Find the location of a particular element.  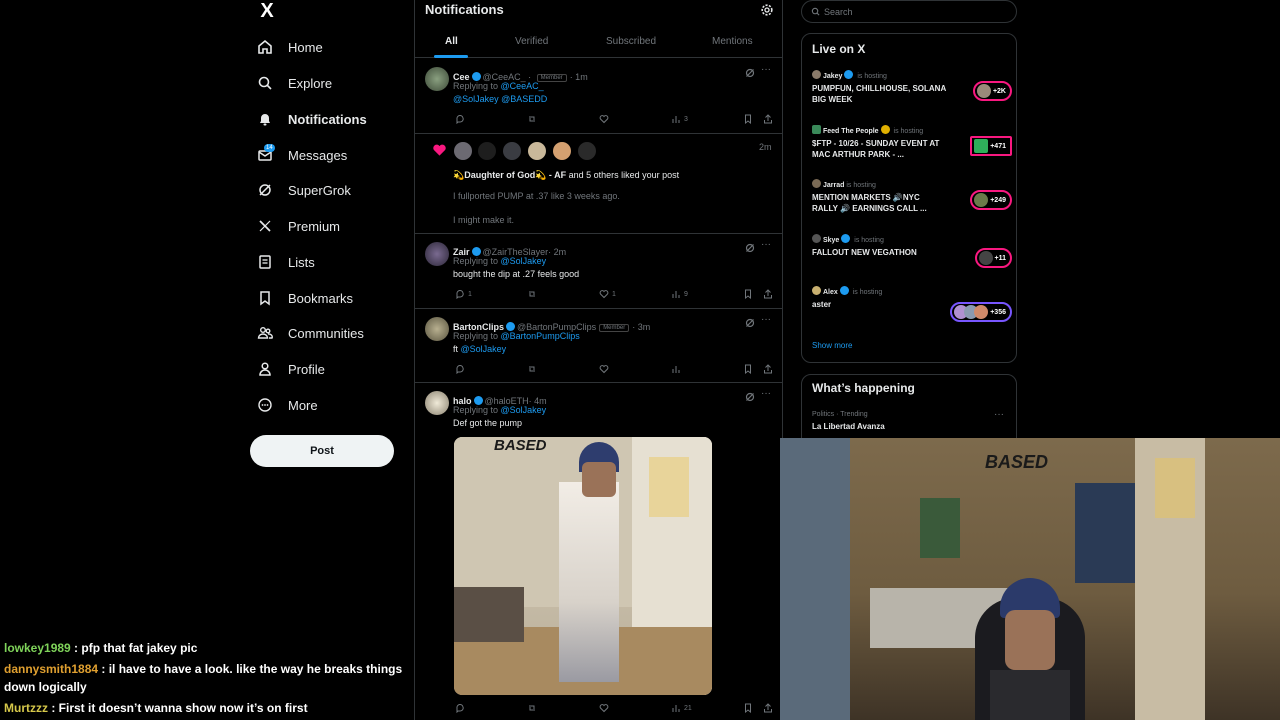

host-name: Jarrad is located at coordinates (833, 185).